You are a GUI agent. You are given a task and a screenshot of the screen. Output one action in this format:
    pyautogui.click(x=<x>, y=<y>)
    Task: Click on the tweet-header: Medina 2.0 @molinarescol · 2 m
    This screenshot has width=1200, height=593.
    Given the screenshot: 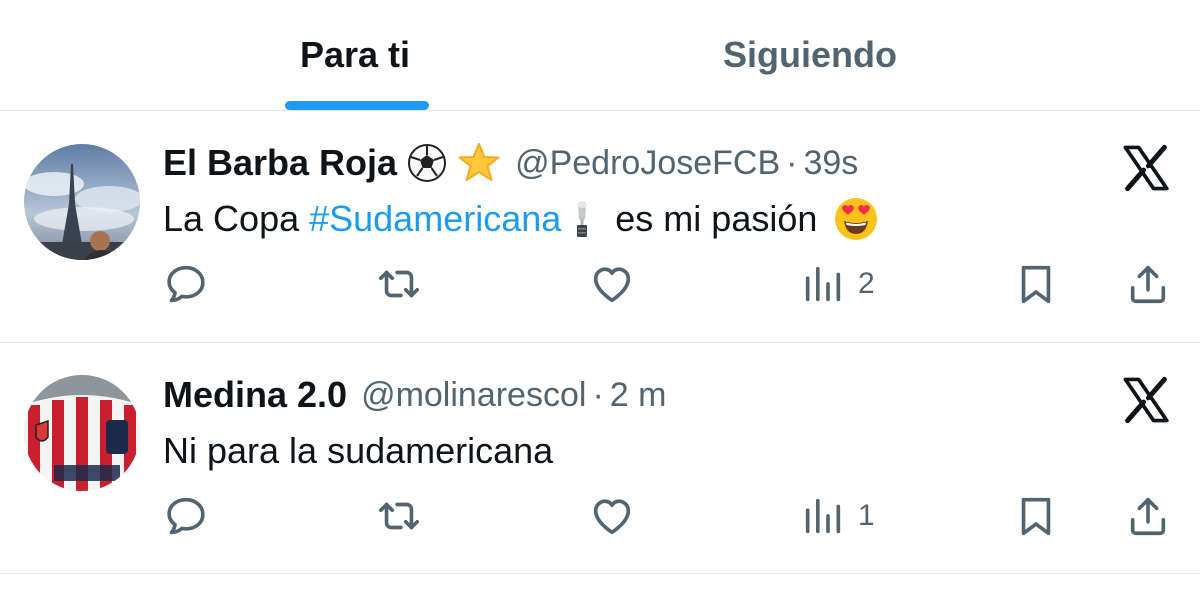 What is the action you would take?
    pyautogui.click(x=414, y=395)
    